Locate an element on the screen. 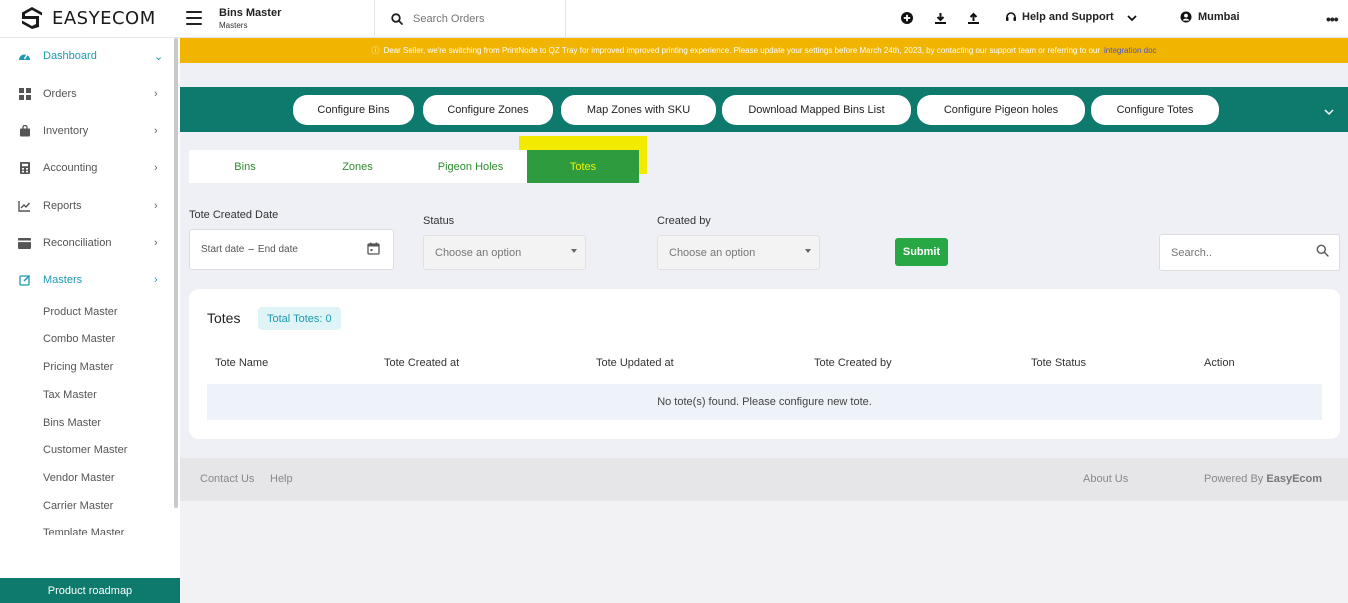 The width and height of the screenshot is (1348, 603). submit-button: Submit is located at coordinates (921, 252).